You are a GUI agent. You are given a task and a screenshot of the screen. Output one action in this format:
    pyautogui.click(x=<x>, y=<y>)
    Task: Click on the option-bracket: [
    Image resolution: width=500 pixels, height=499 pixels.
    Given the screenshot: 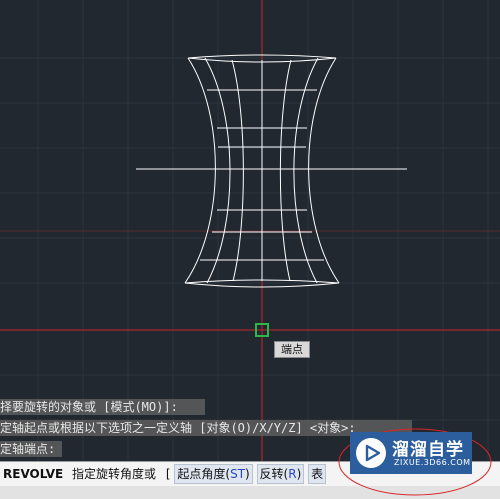 What is the action you would take?
    pyautogui.click(x=168, y=474)
    